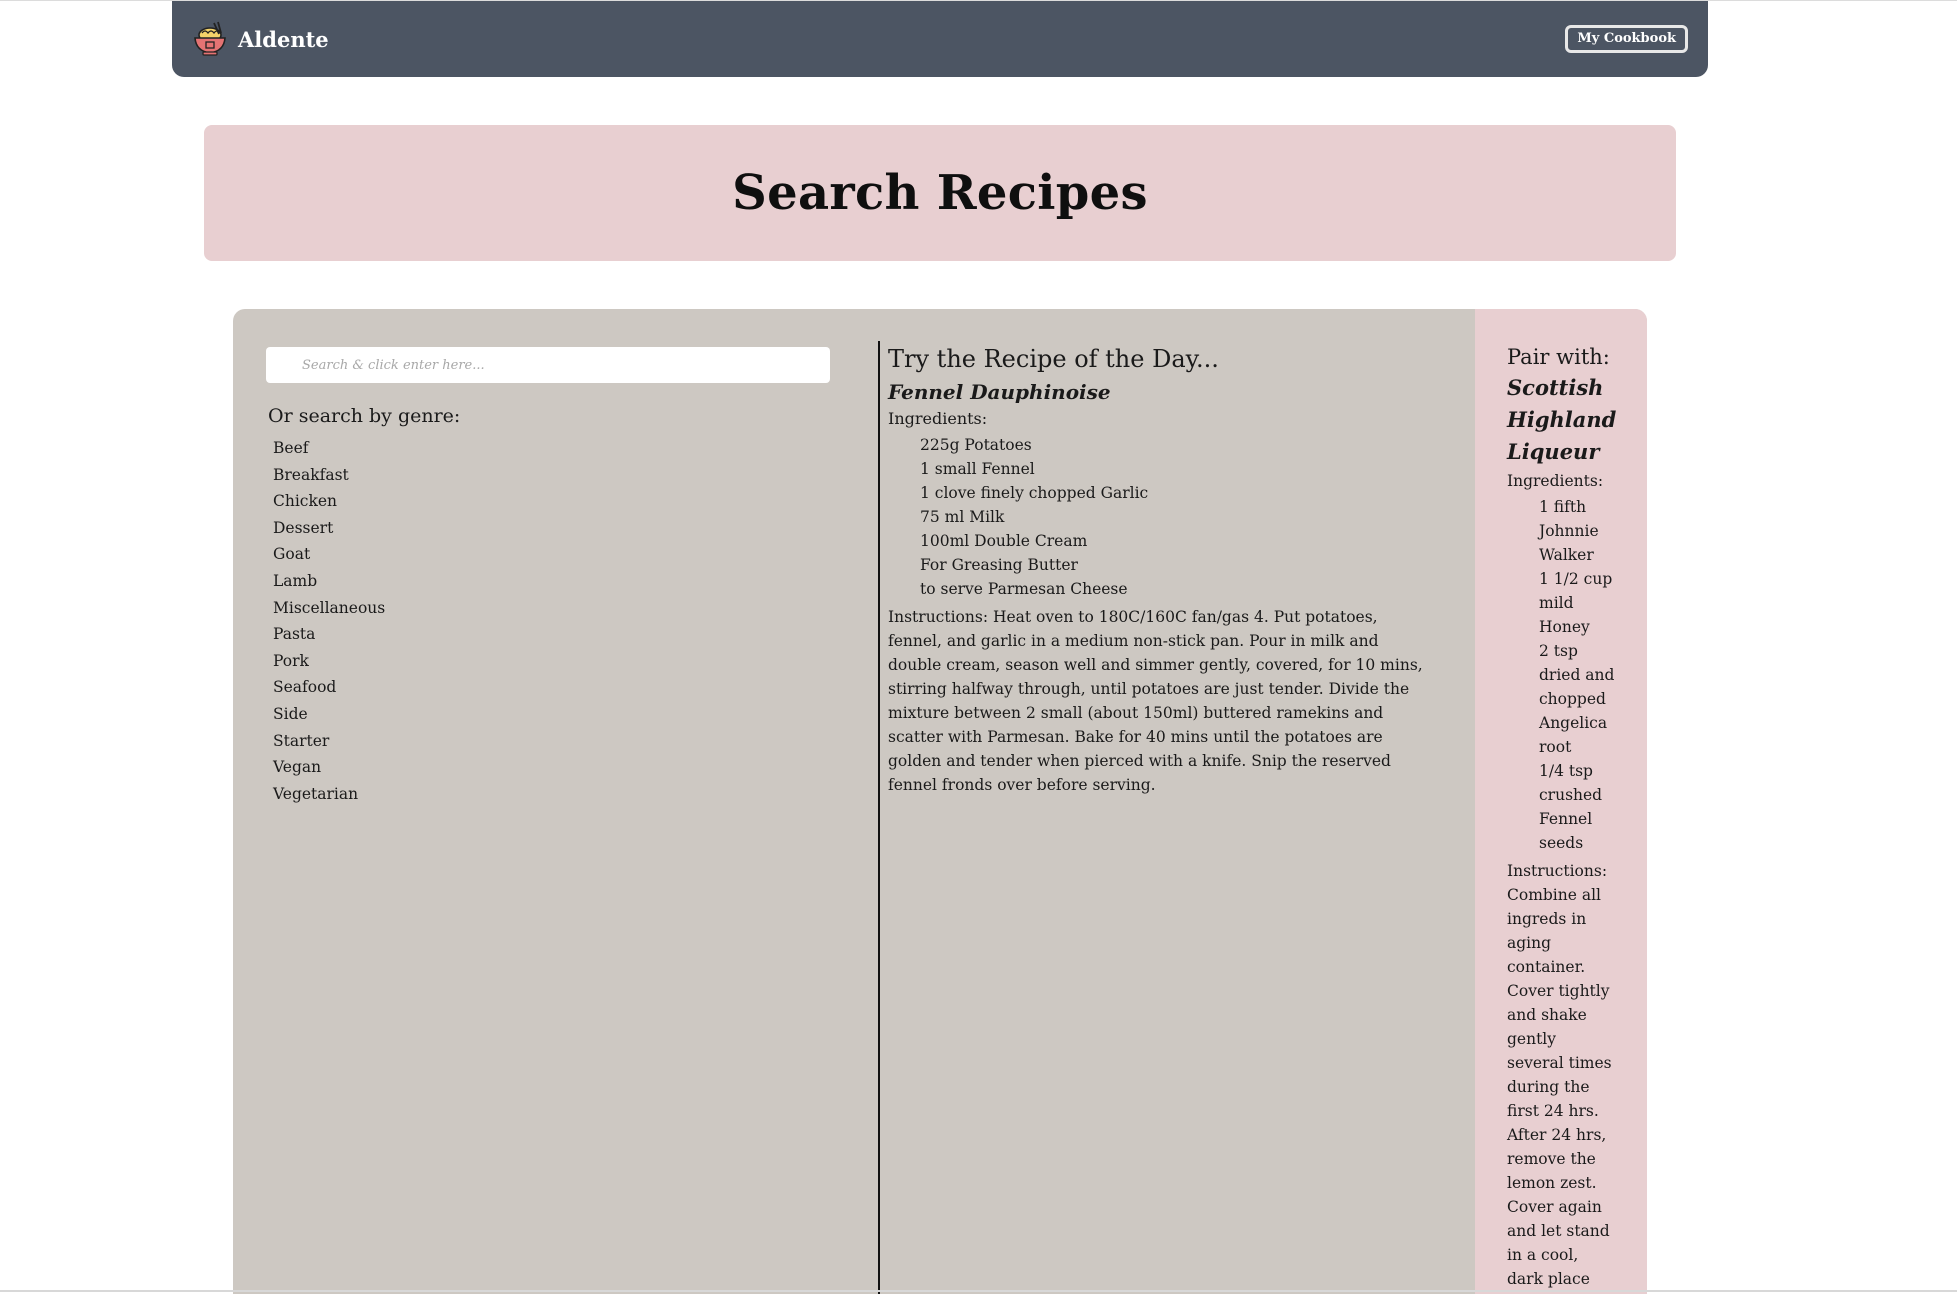 This screenshot has height=1294, width=1957. What do you see at coordinates (999, 565) in the screenshot?
I see `ingredient-item: For Greasing Butter` at bounding box center [999, 565].